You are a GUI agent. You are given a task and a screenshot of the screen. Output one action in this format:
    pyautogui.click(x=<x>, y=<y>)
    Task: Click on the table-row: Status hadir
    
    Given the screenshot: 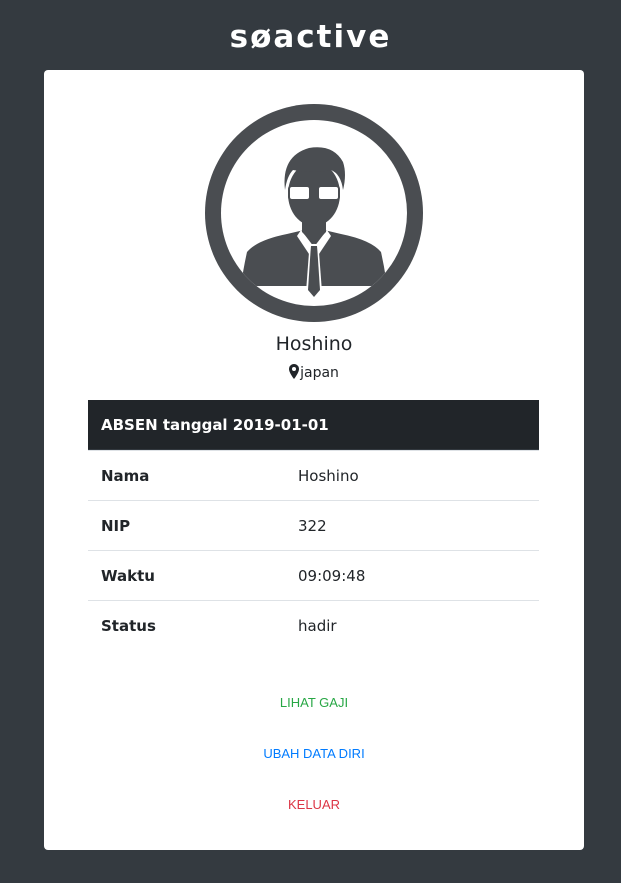 What is the action you would take?
    pyautogui.click(x=313, y=625)
    